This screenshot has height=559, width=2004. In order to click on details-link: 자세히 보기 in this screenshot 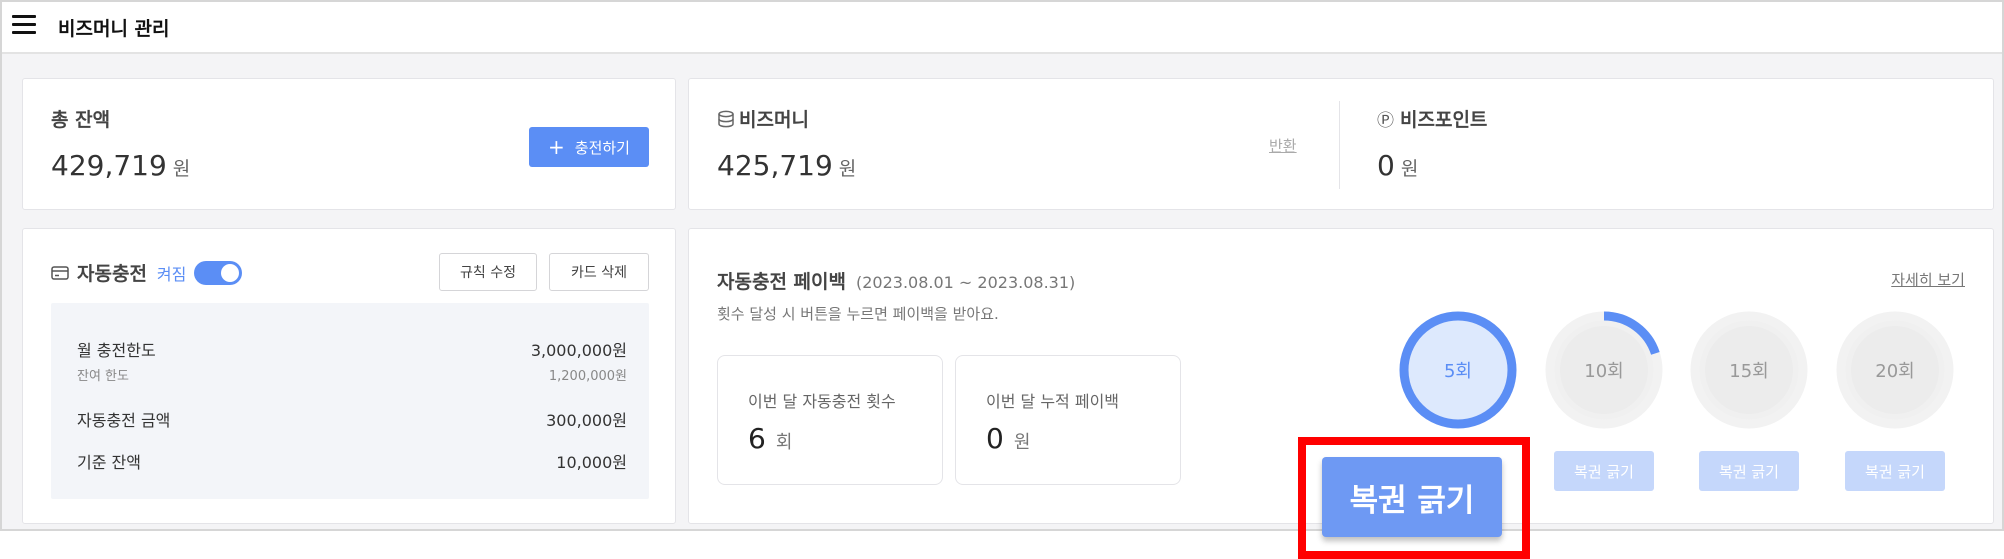, I will do `click(1928, 279)`.